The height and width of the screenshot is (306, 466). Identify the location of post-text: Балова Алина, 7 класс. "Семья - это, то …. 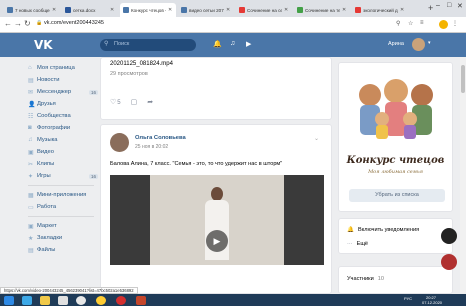
(196, 164).